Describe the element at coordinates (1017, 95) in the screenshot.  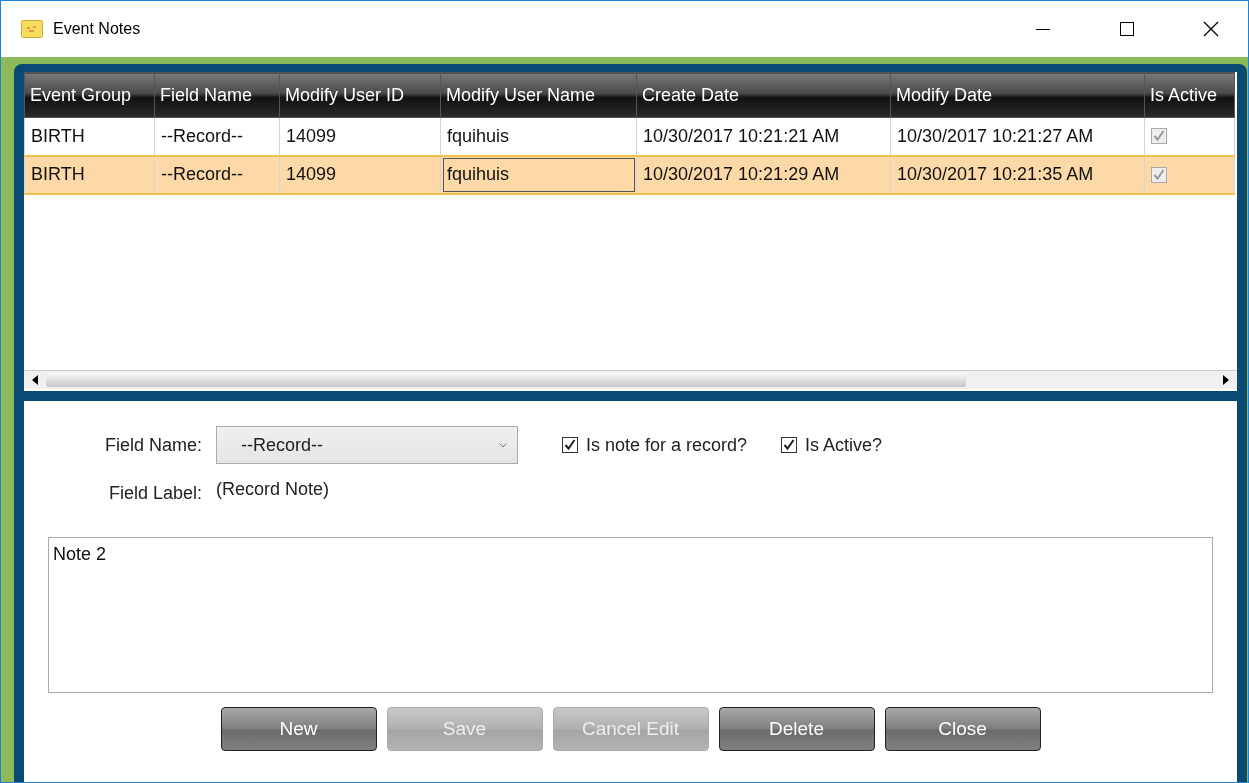
I see `column-header: Modify Date` at that location.